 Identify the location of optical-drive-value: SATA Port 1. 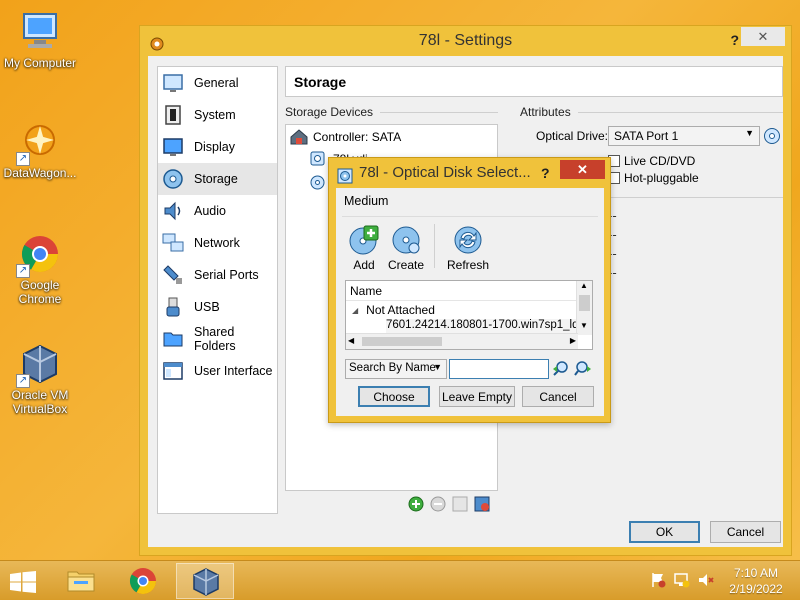
(646, 136).